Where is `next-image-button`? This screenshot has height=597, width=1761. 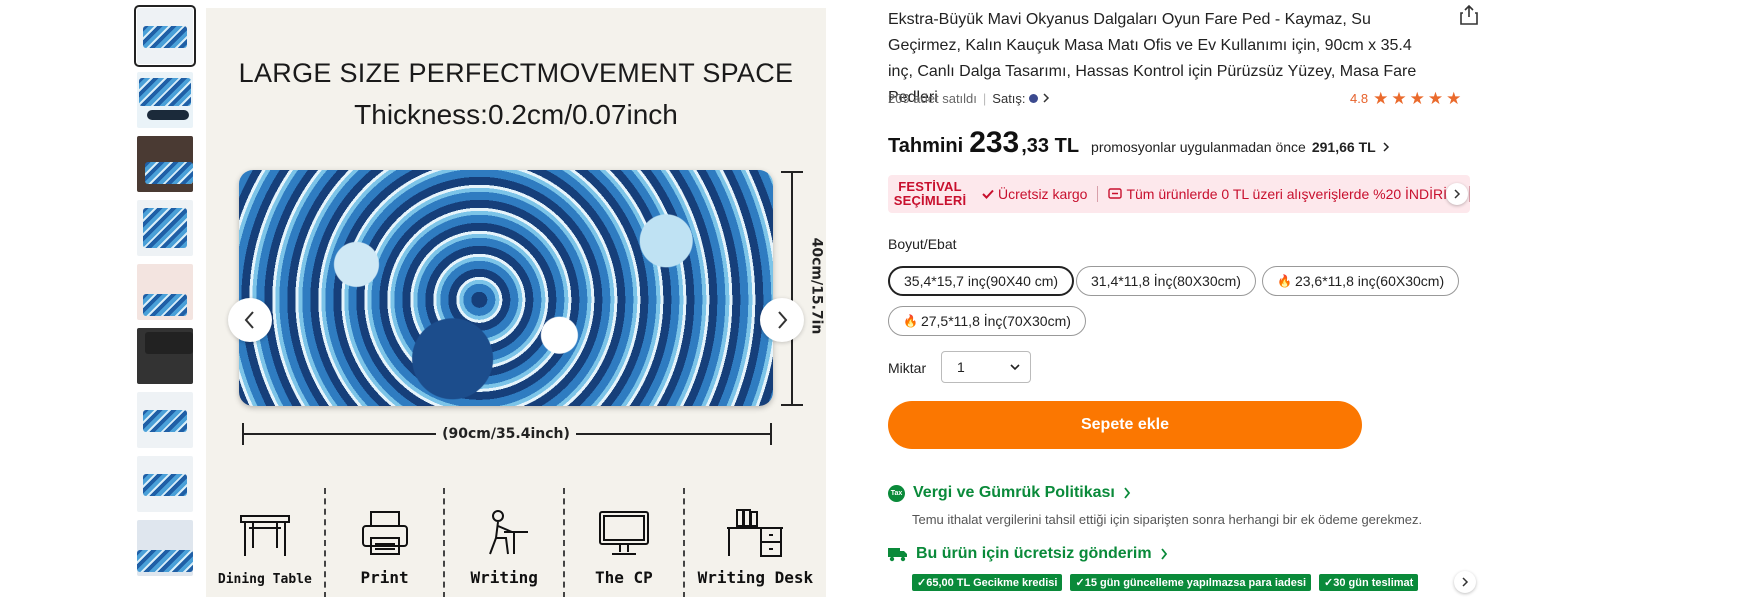
next-image-button is located at coordinates (782, 320).